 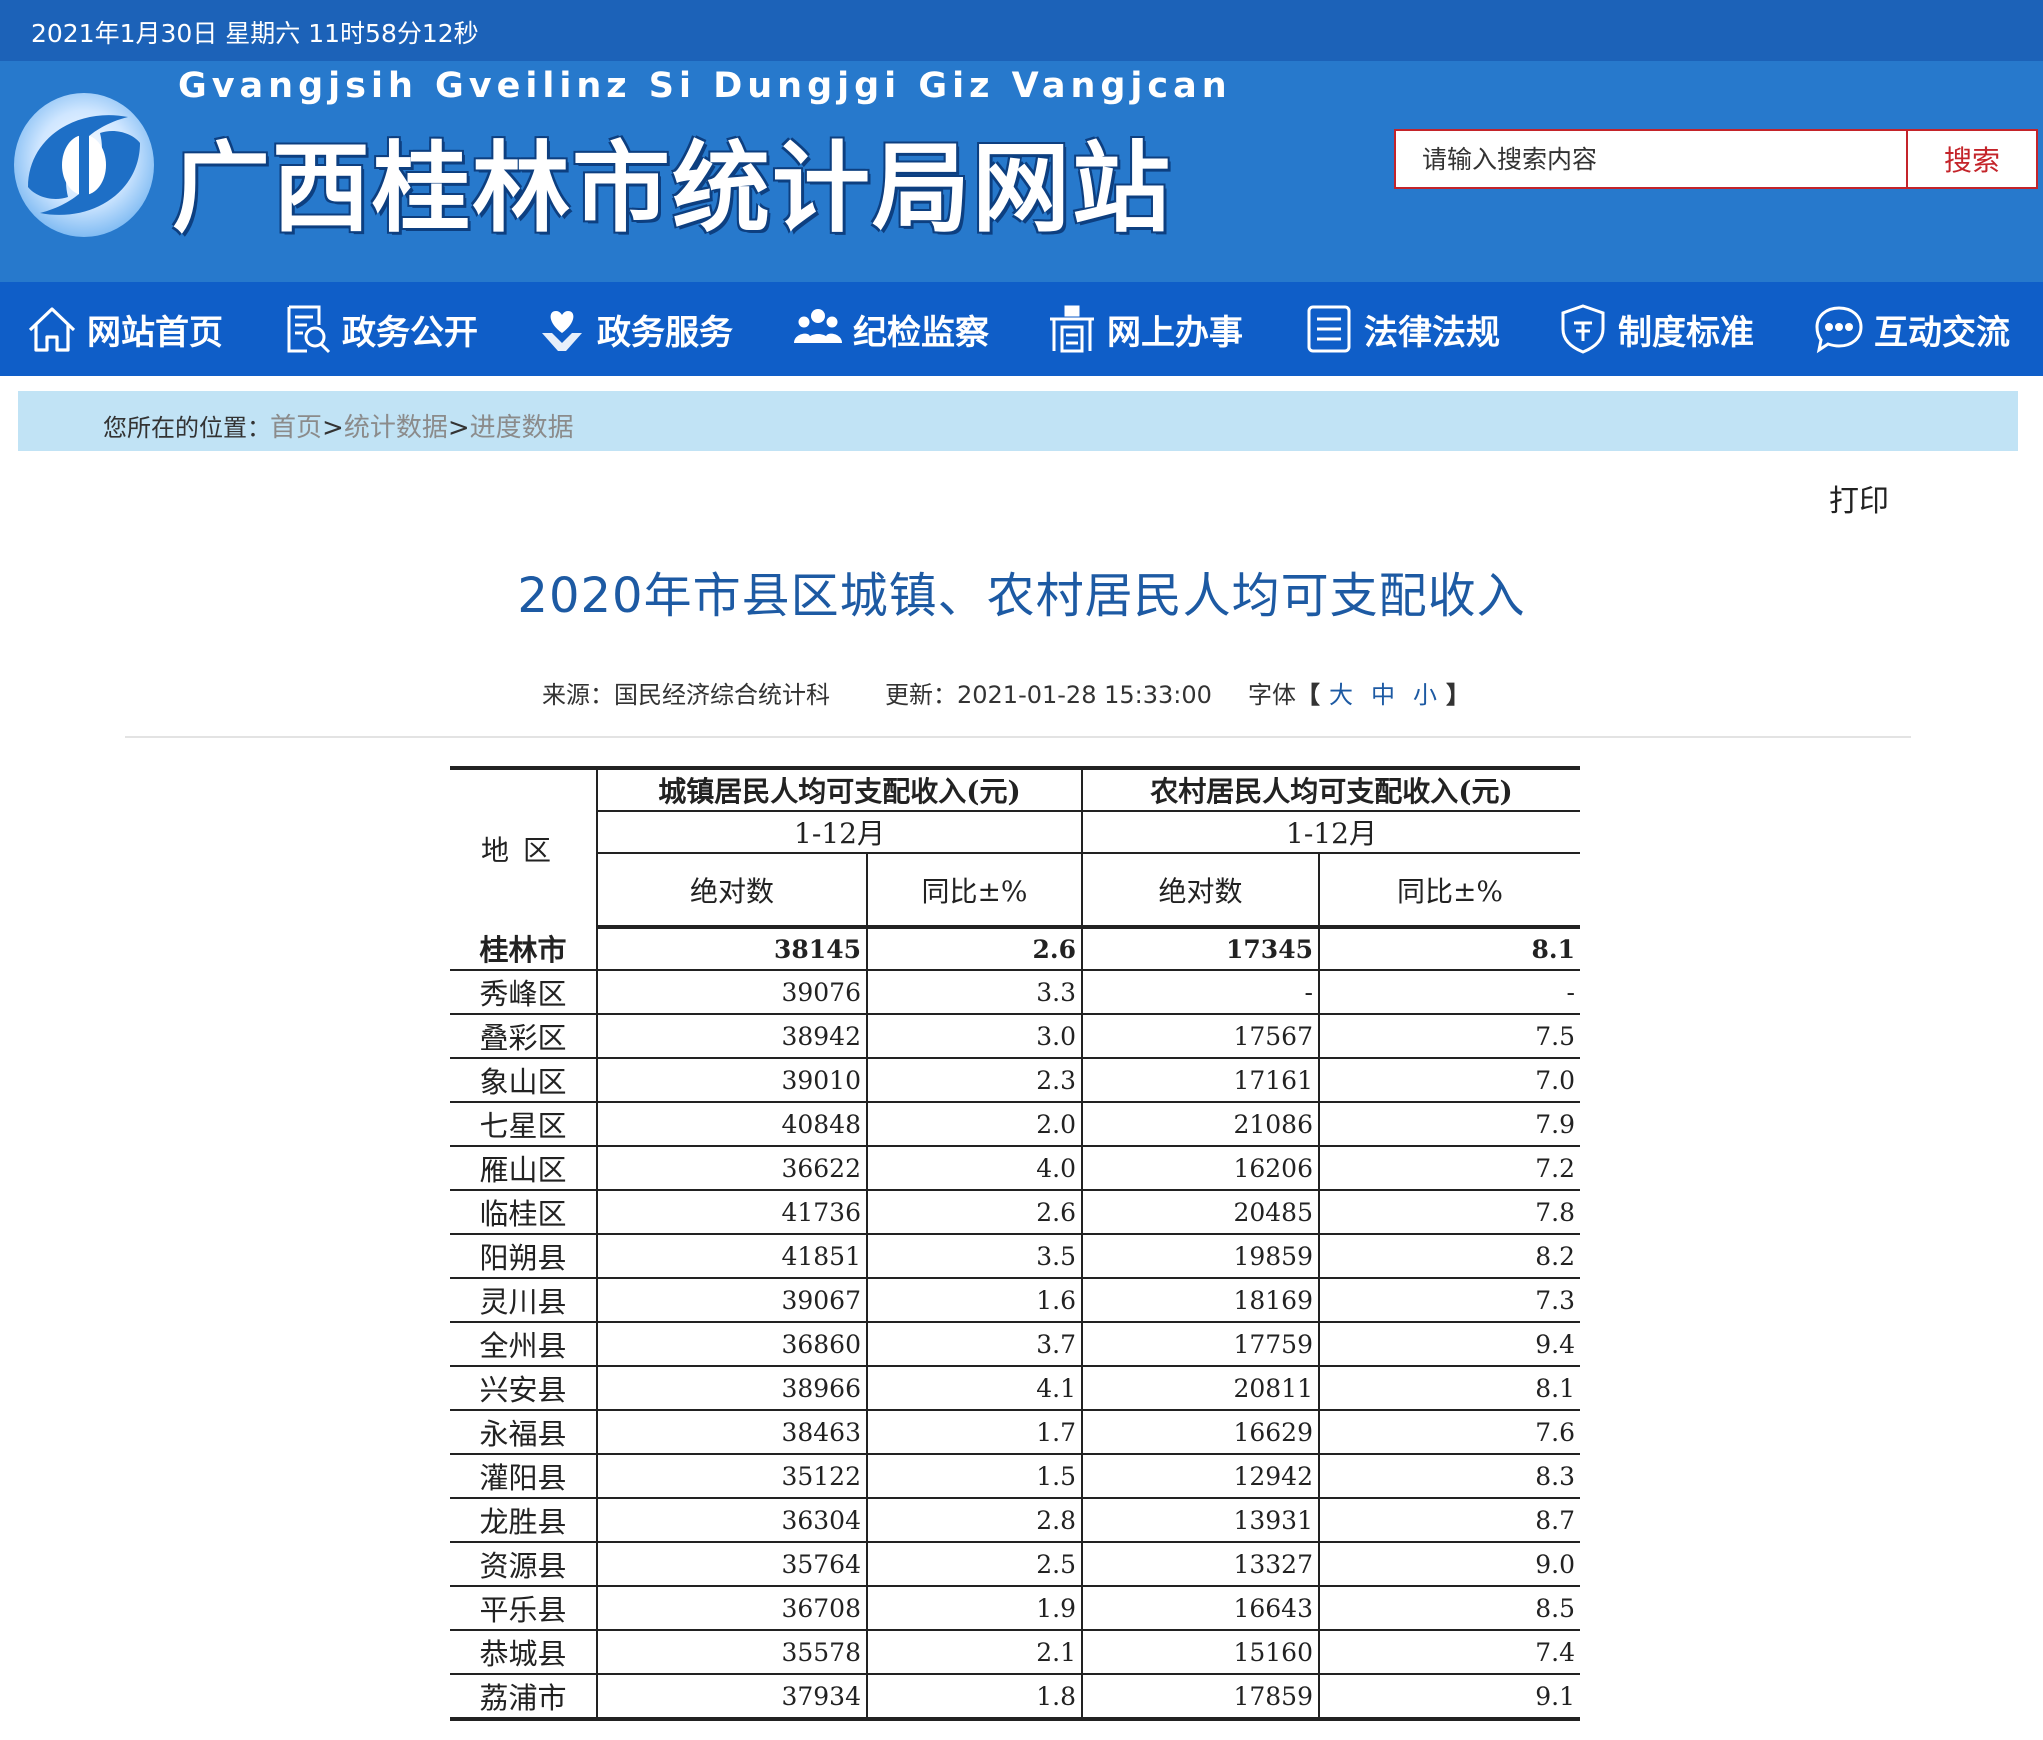 I want to click on nav-item-gov-services: 政务服务, so click(x=634, y=329).